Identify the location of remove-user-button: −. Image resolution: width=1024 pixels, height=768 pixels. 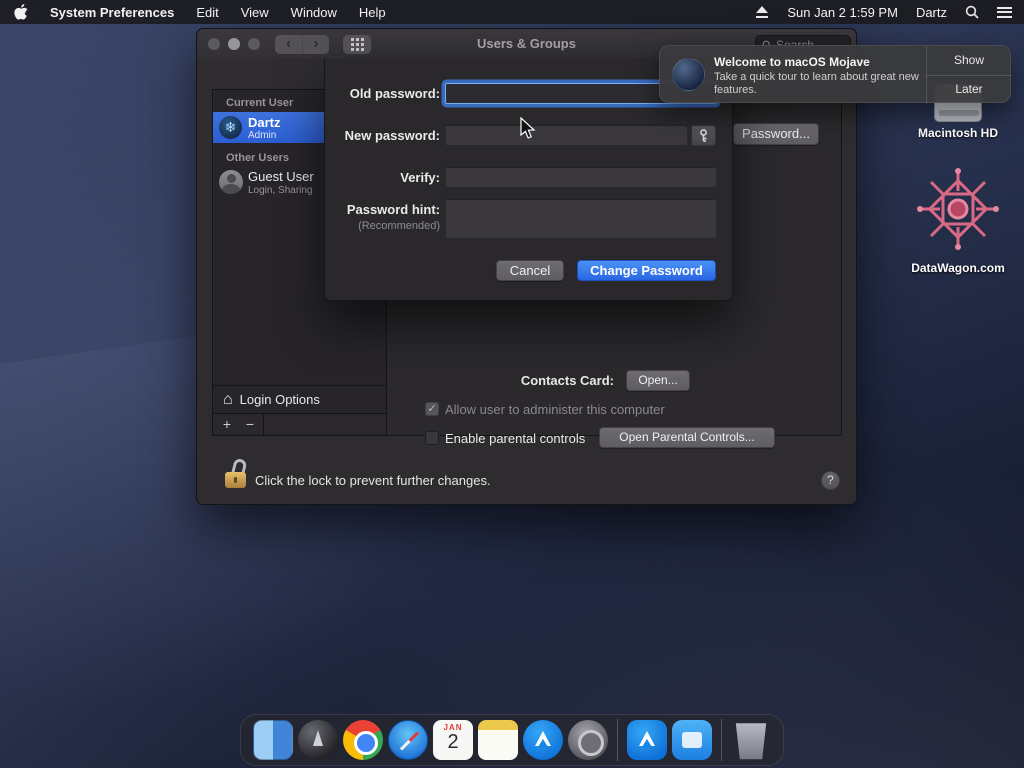
(250, 424).